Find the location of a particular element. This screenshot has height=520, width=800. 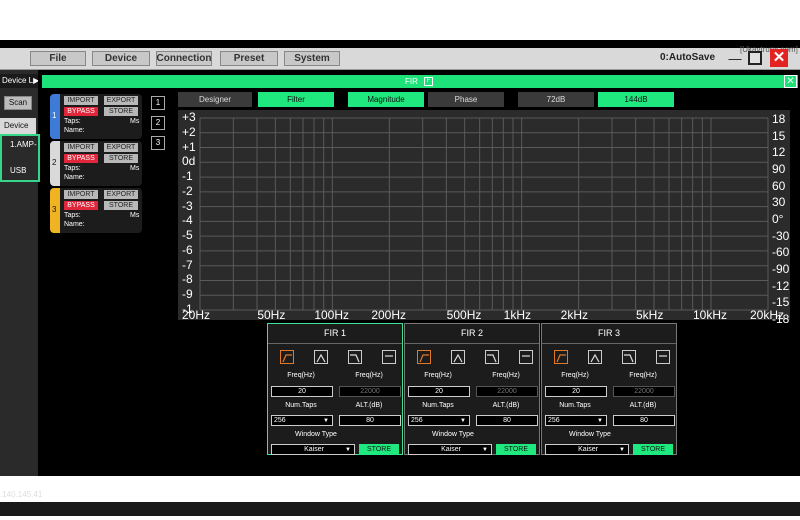

channel-select-1: 1 is located at coordinates (158, 103).